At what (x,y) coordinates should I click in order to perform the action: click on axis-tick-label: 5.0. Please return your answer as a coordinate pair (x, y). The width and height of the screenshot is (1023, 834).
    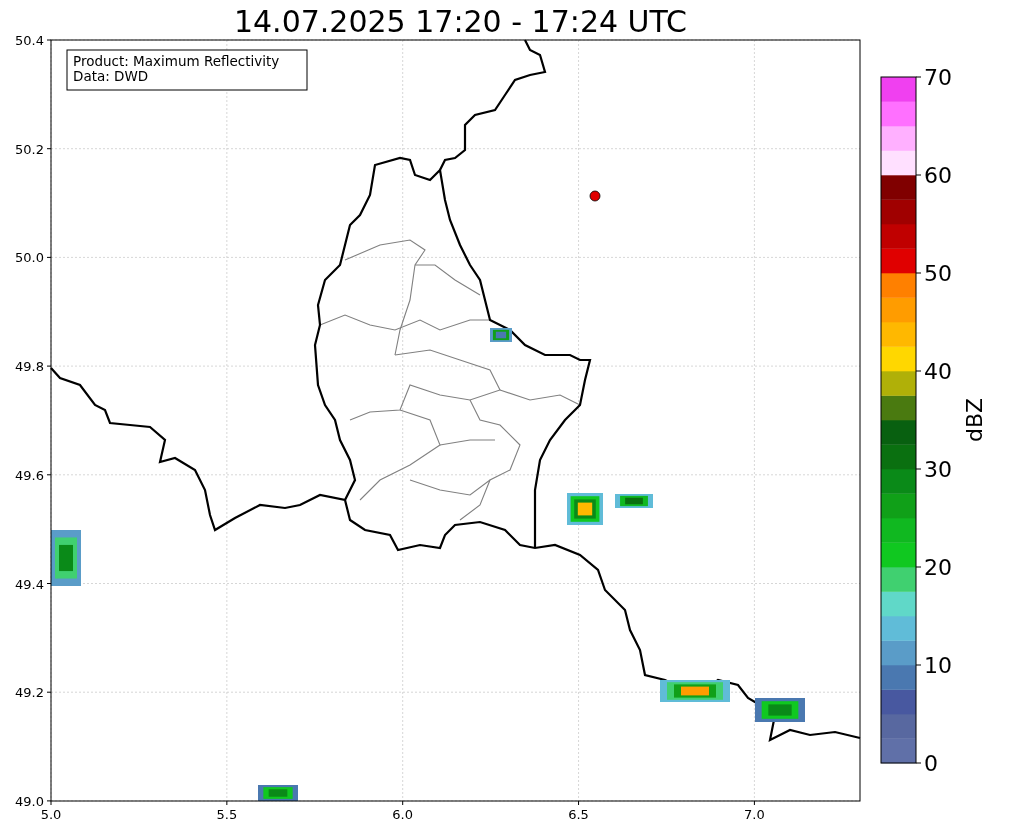
    Looking at the image, I should click on (51, 814).